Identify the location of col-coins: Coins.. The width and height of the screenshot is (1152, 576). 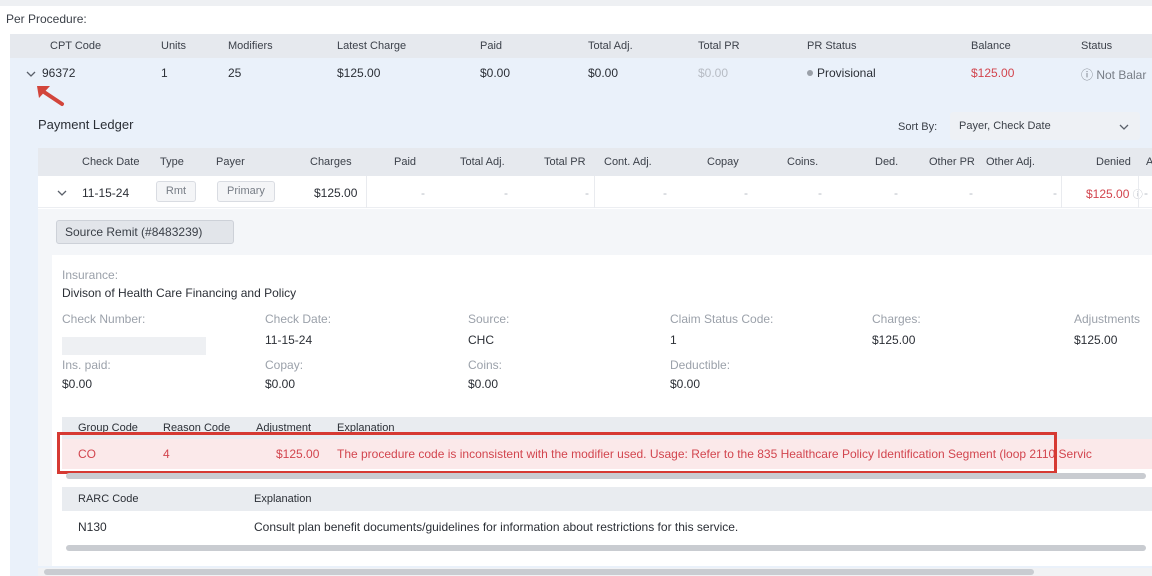
(803, 162).